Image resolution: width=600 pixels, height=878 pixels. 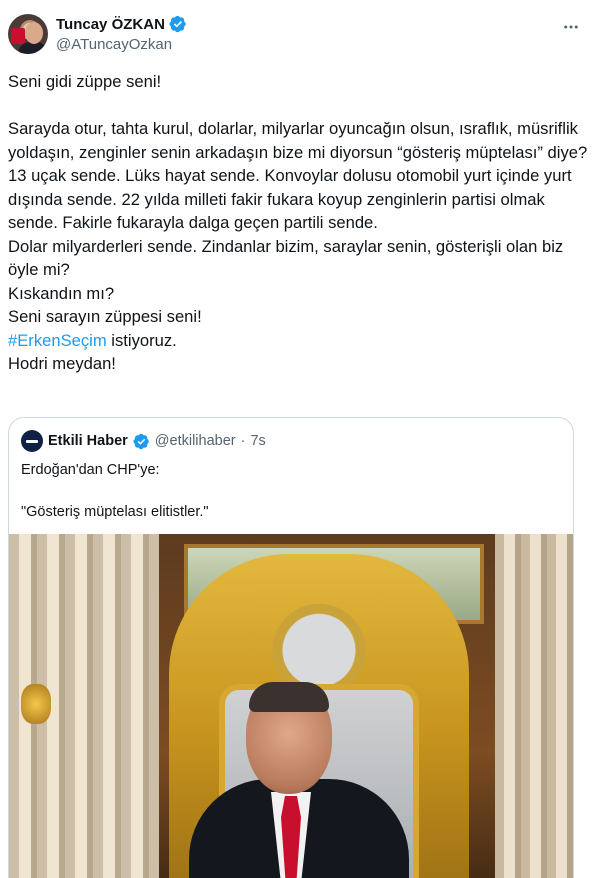 What do you see at coordinates (115, 512) in the screenshot?
I see `quote-line: "Gösteriş müptelası elitistler."` at bounding box center [115, 512].